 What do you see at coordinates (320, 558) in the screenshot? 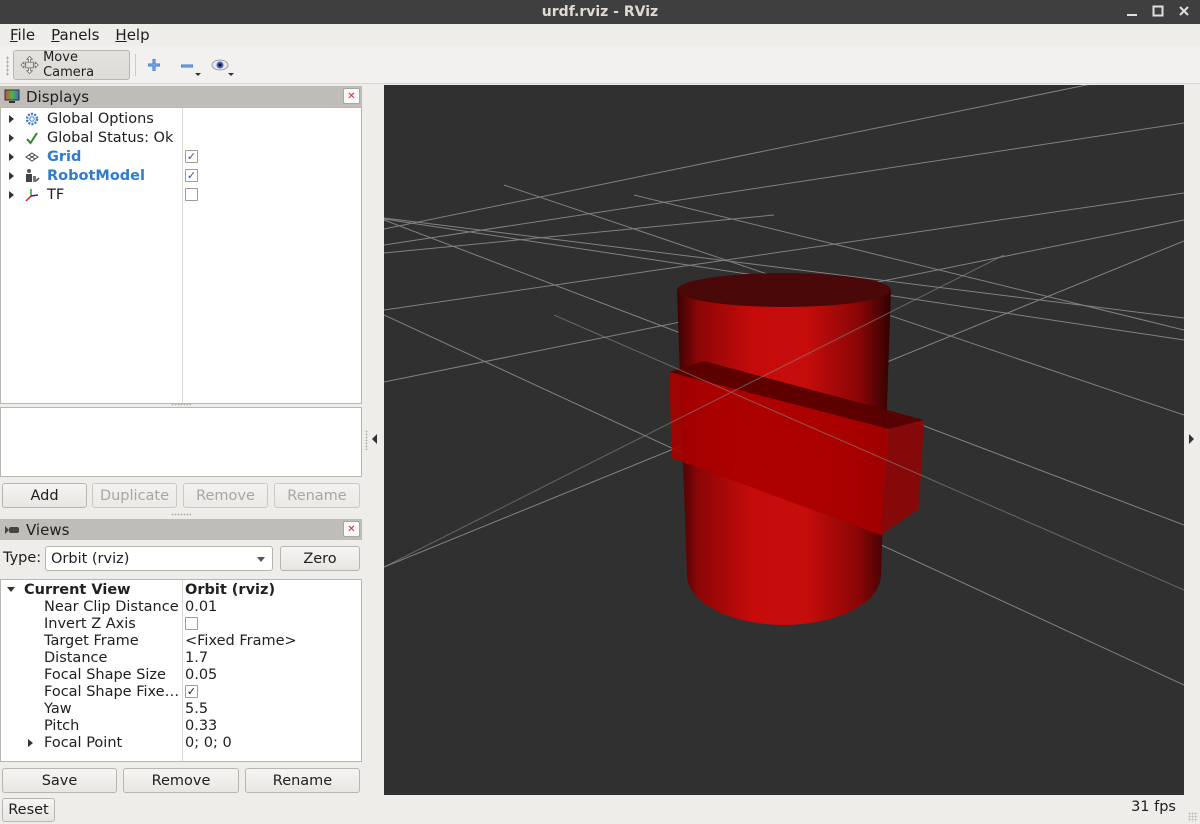
I see `zero-view-button: Zero` at bounding box center [320, 558].